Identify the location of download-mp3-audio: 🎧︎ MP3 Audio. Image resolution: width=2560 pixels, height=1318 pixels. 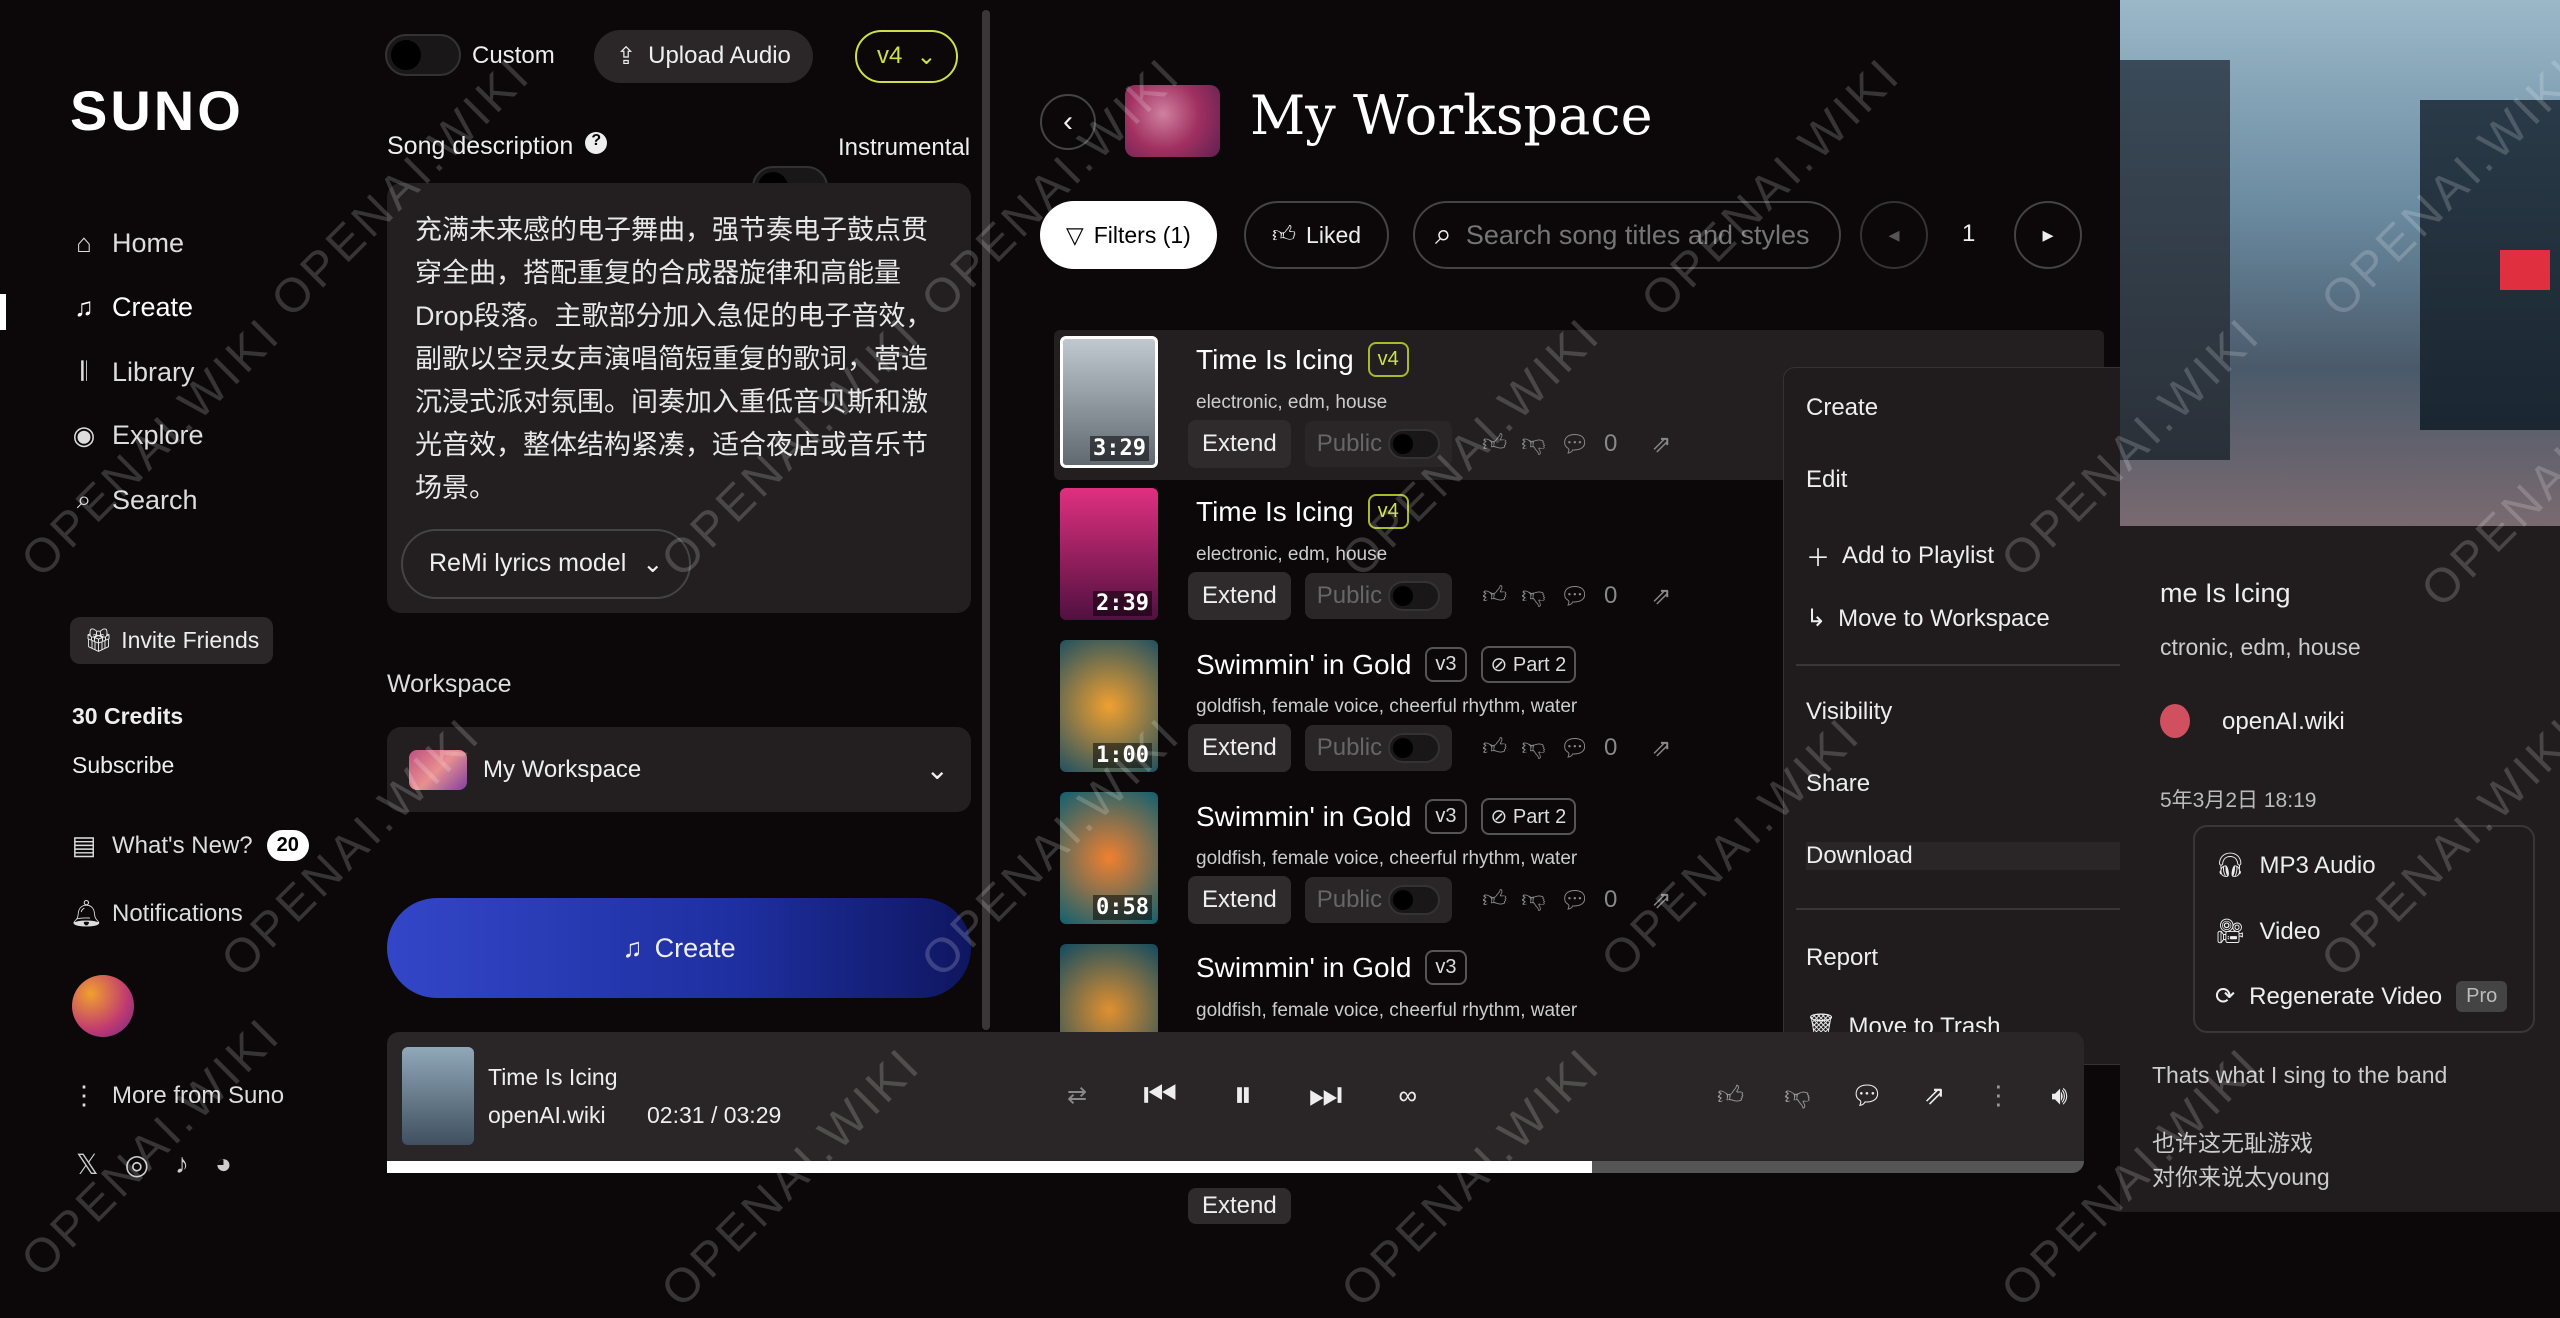
(2295, 865).